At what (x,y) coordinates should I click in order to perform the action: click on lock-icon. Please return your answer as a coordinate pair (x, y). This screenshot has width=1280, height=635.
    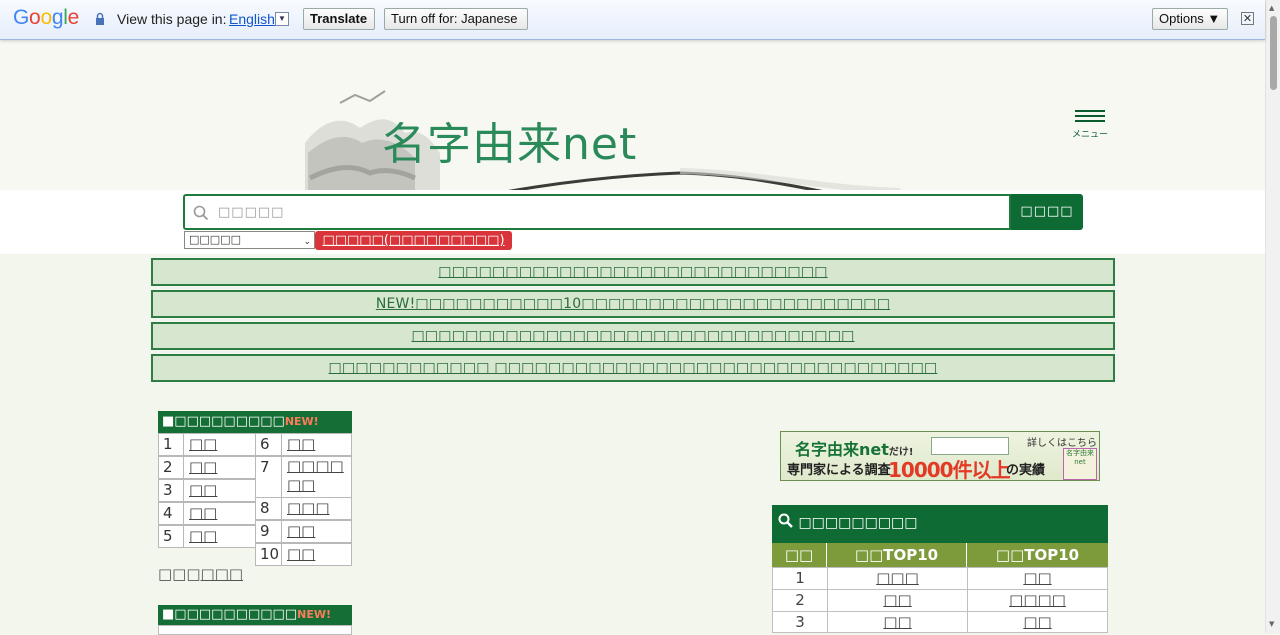
    Looking at the image, I should click on (100, 18).